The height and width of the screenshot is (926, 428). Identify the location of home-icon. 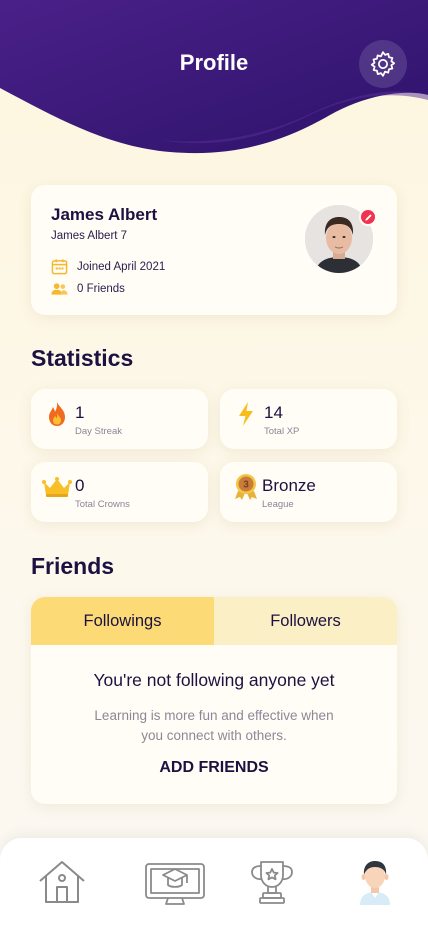
(62, 882).